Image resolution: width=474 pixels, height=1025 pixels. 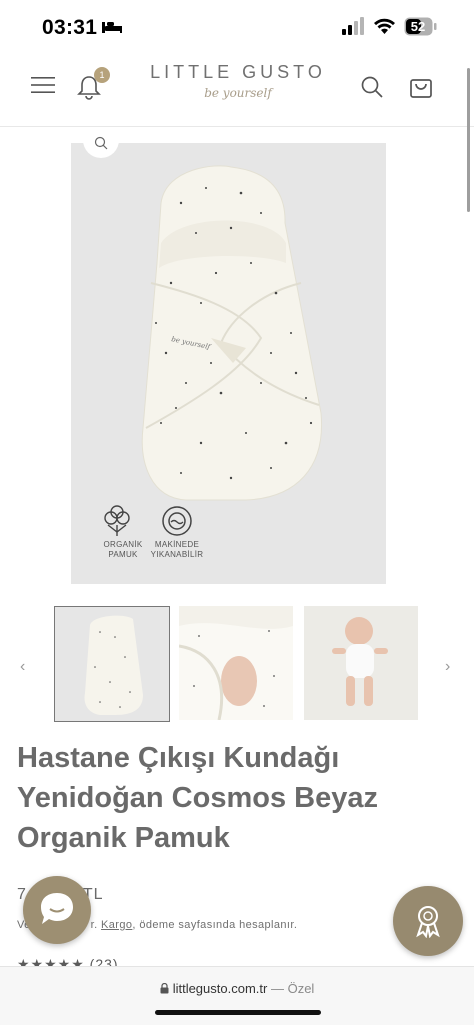 I want to click on shopping-bag-icon, so click(x=421, y=87).